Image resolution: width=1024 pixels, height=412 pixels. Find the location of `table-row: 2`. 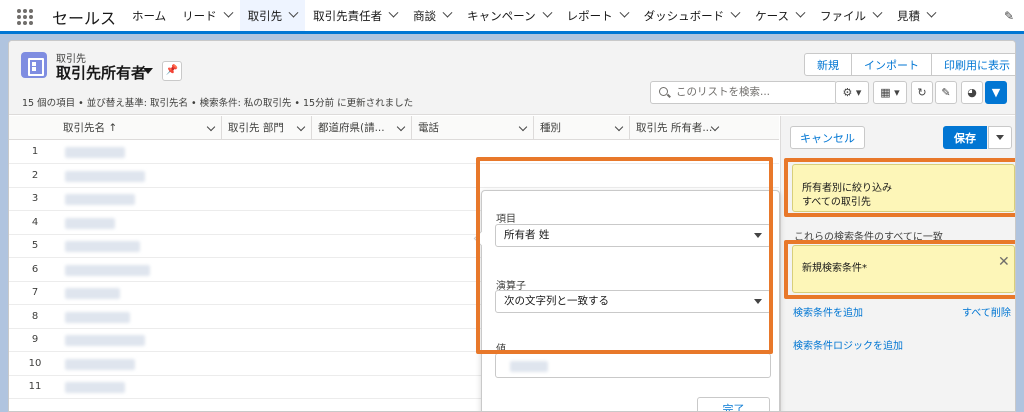

table-row: 2 is located at coordinates (394, 176).